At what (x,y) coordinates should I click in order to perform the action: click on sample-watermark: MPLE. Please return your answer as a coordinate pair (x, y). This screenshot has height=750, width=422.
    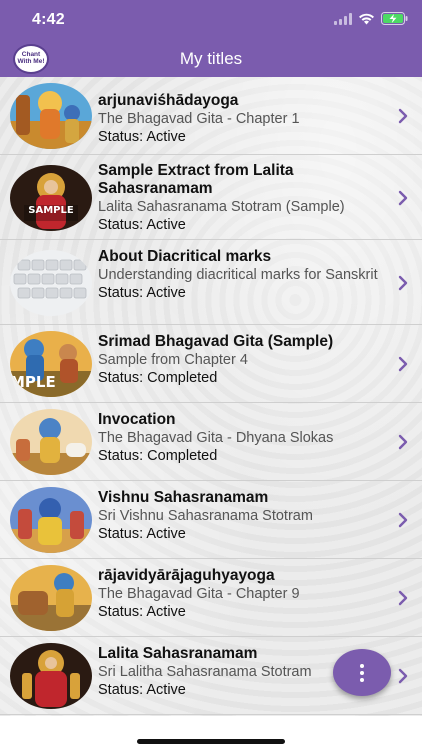
    Looking at the image, I should click on (33, 382).